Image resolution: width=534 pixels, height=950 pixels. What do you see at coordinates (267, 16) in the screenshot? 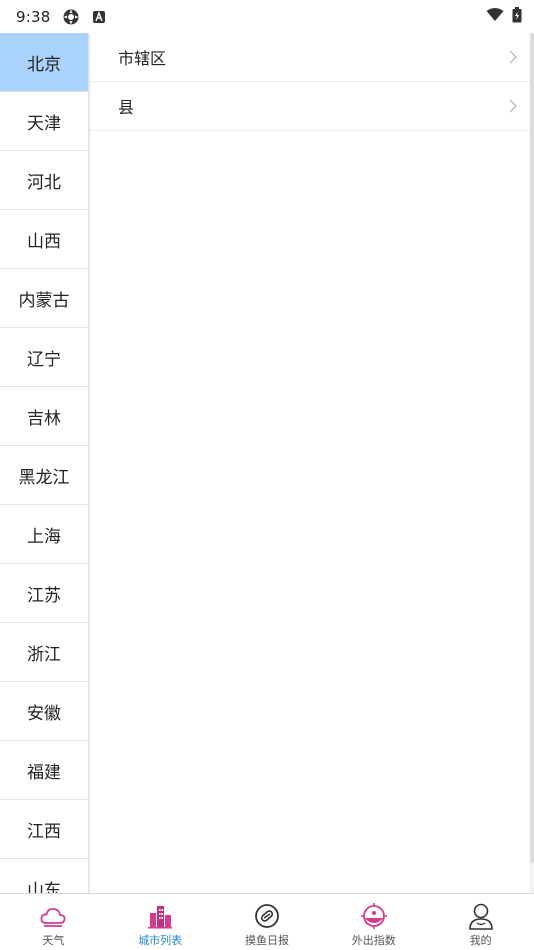
I see `status-bar: 9:38` at bounding box center [267, 16].